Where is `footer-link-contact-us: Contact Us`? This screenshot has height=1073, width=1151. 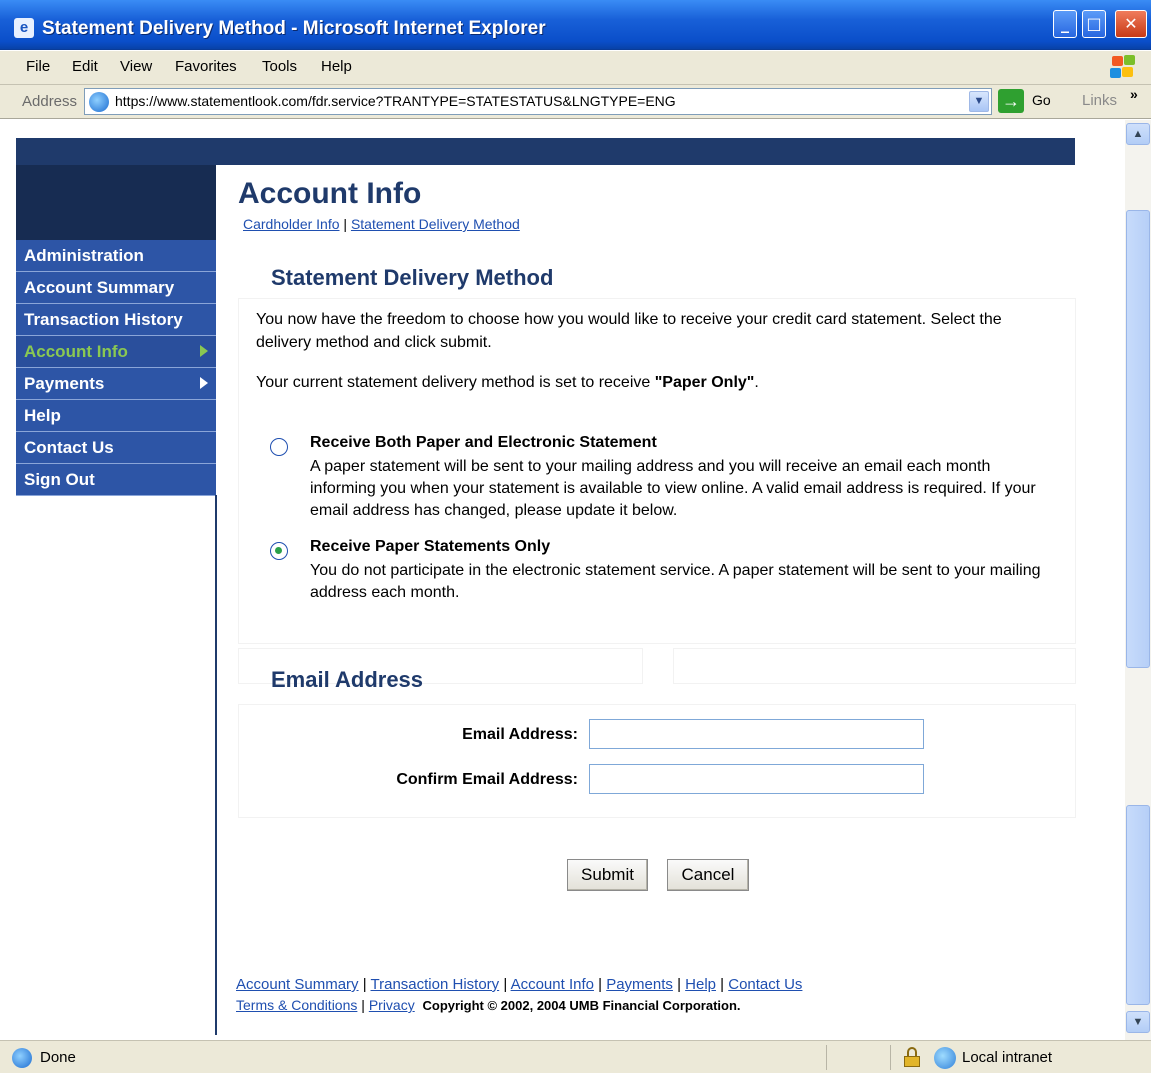
footer-link-contact-us: Contact Us is located at coordinates (765, 984).